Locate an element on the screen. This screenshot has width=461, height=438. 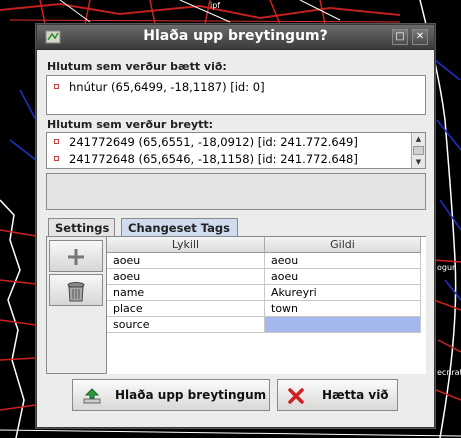
plus-icon is located at coordinates (76, 257).